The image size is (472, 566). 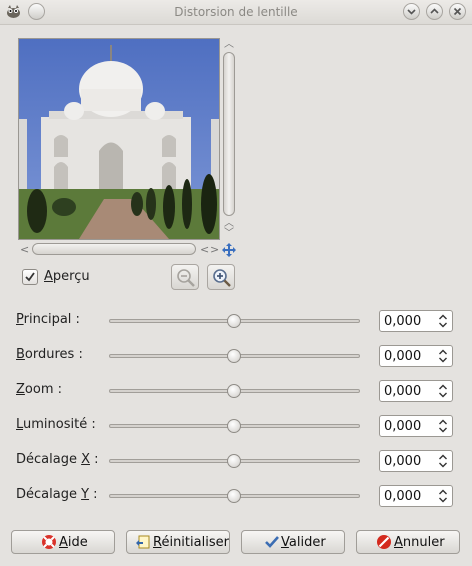 I want to click on zoom-in-icon, so click(x=222, y=278).